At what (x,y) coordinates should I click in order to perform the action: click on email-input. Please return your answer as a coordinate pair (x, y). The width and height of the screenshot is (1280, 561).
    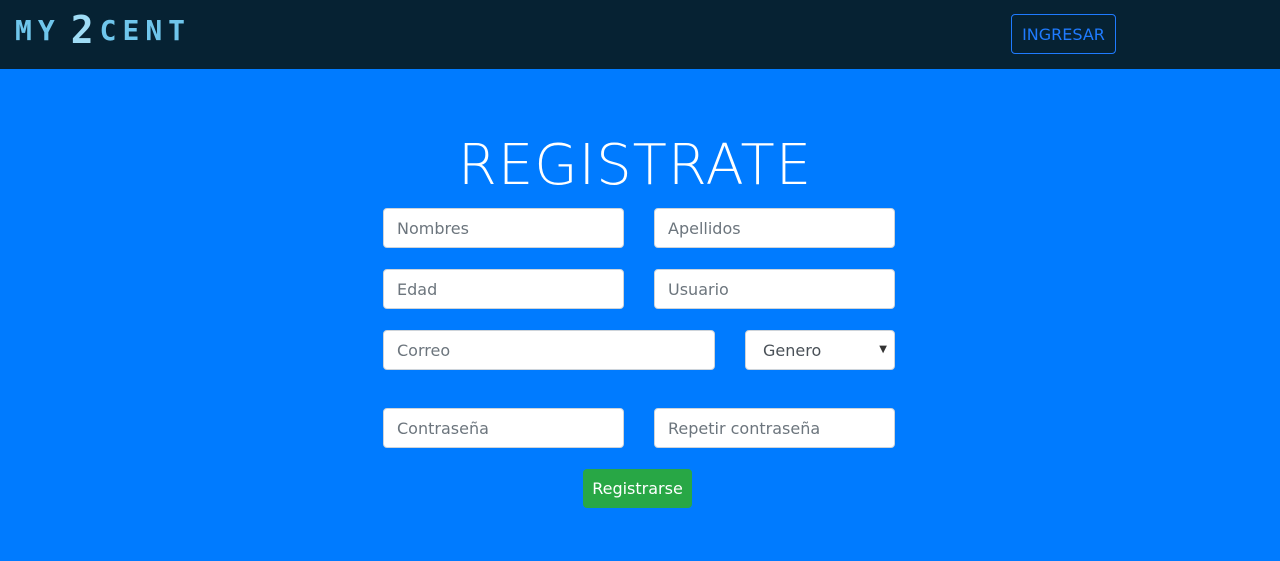
    Looking at the image, I should click on (549, 350).